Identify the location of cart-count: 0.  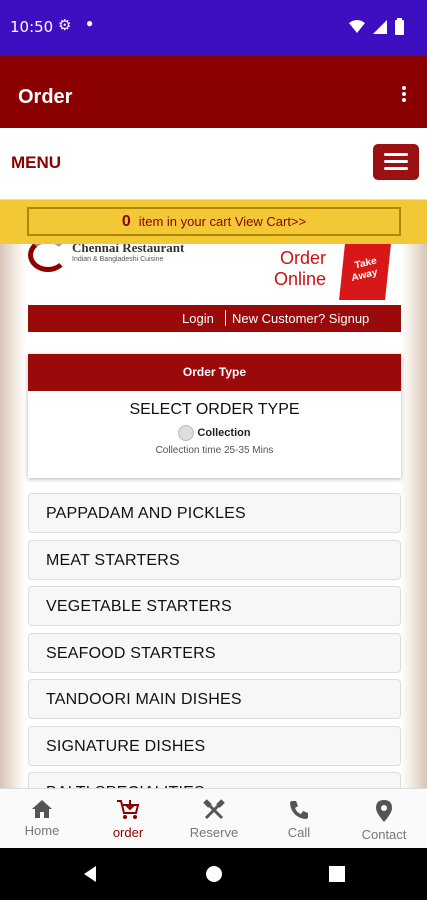
(126, 221).